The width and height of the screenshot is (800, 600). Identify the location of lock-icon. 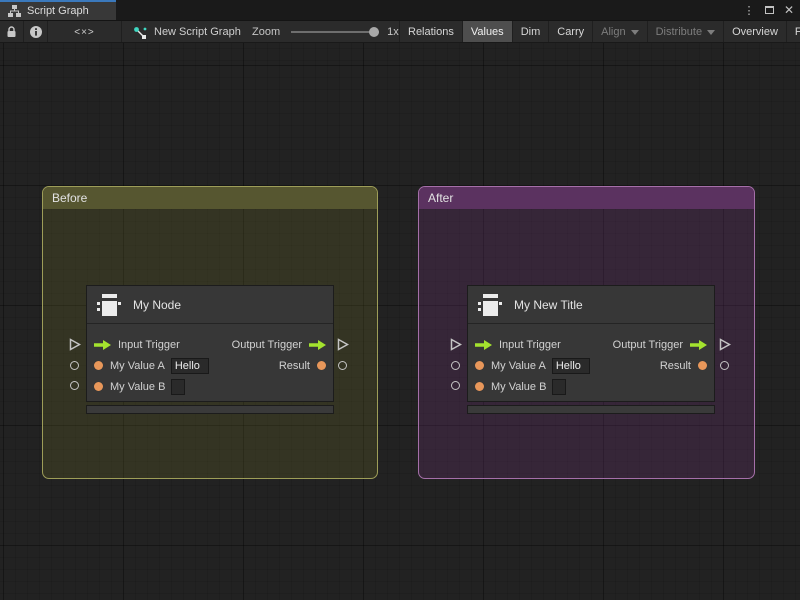
(11, 31).